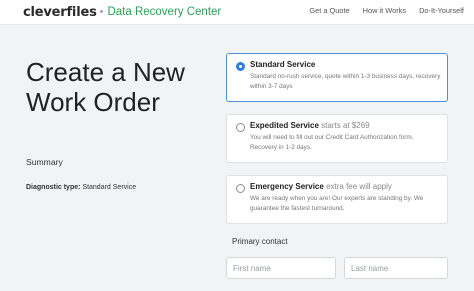 The height and width of the screenshot is (291, 474). I want to click on option-title: Standard Service, so click(282, 64).